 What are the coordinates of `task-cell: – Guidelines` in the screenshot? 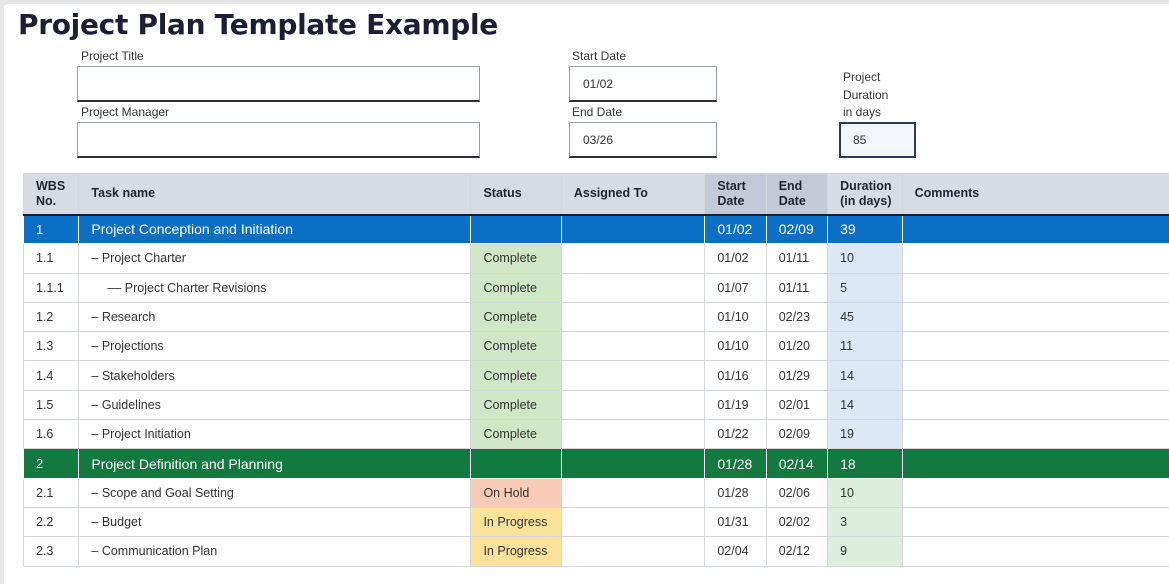 It's located at (275, 404).